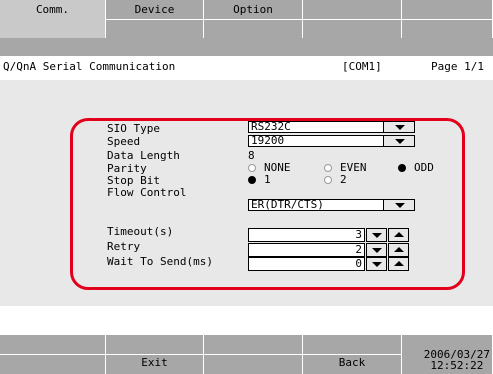 The height and width of the screenshot is (374, 493). I want to click on port-indicator: [COM1], so click(362, 66).